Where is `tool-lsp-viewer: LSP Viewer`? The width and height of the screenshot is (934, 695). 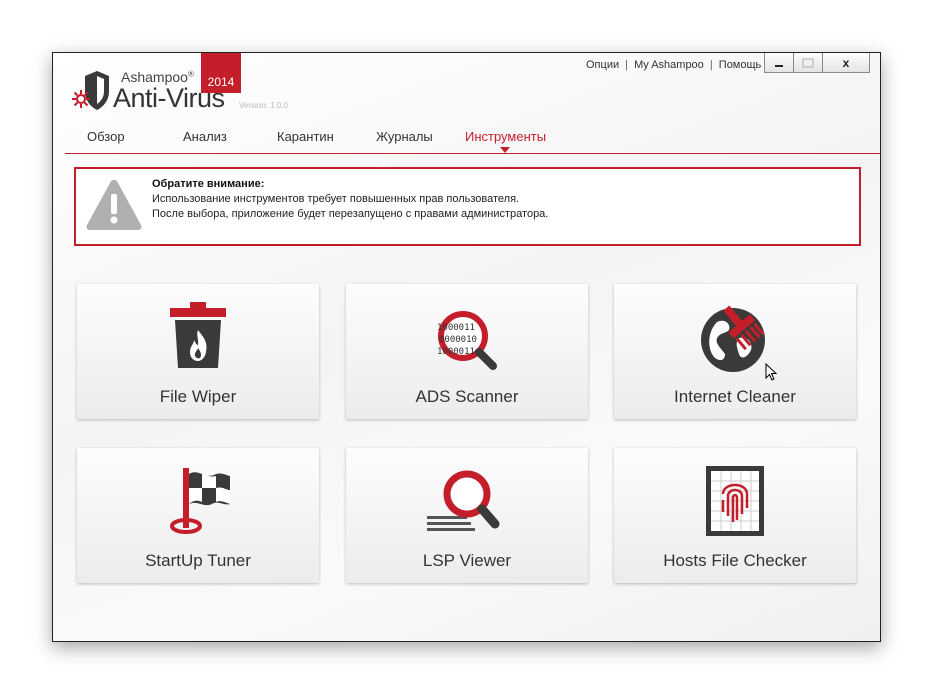
tool-lsp-viewer: LSP Viewer is located at coordinates (467, 515).